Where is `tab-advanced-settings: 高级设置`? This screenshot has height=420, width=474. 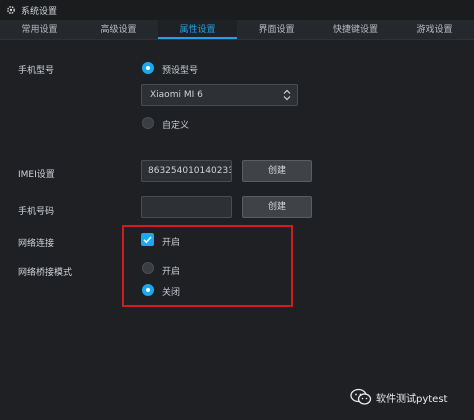
tab-advanced-settings: 高级设置 is located at coordinates (118, 29).